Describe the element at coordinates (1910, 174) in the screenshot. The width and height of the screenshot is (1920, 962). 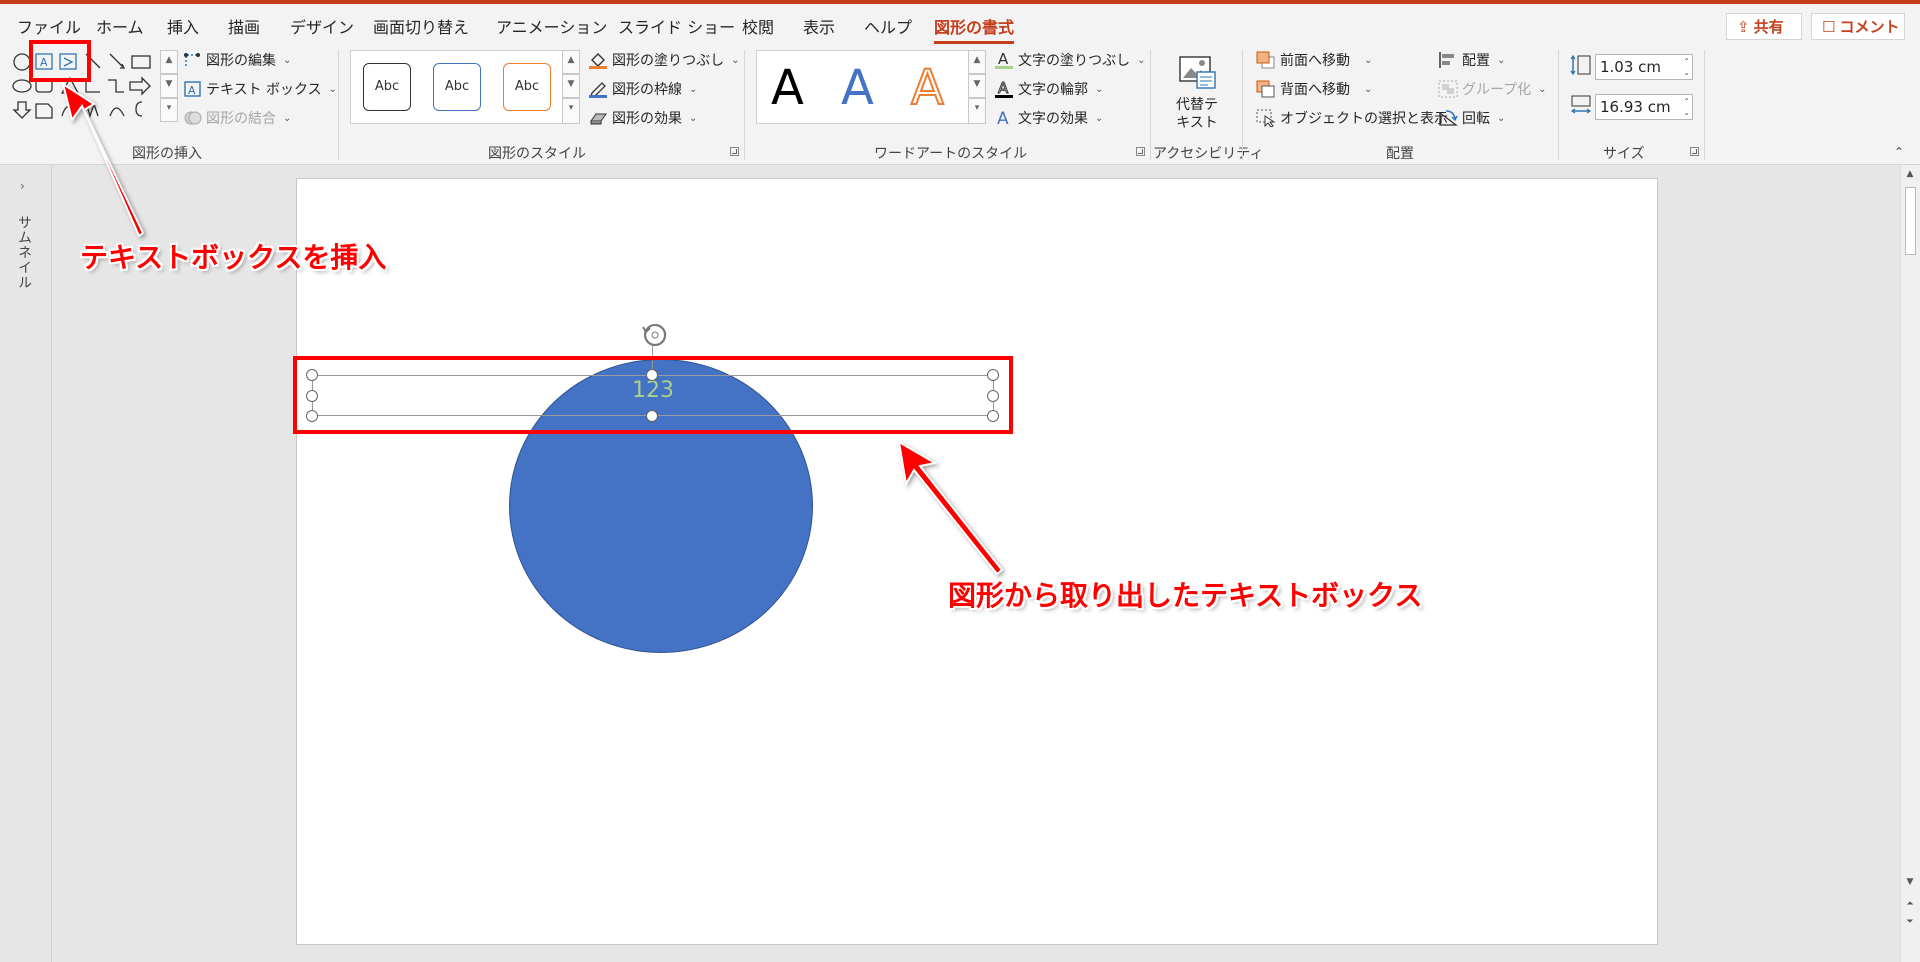
I see `scroll-up-icon: ▲` at that location.